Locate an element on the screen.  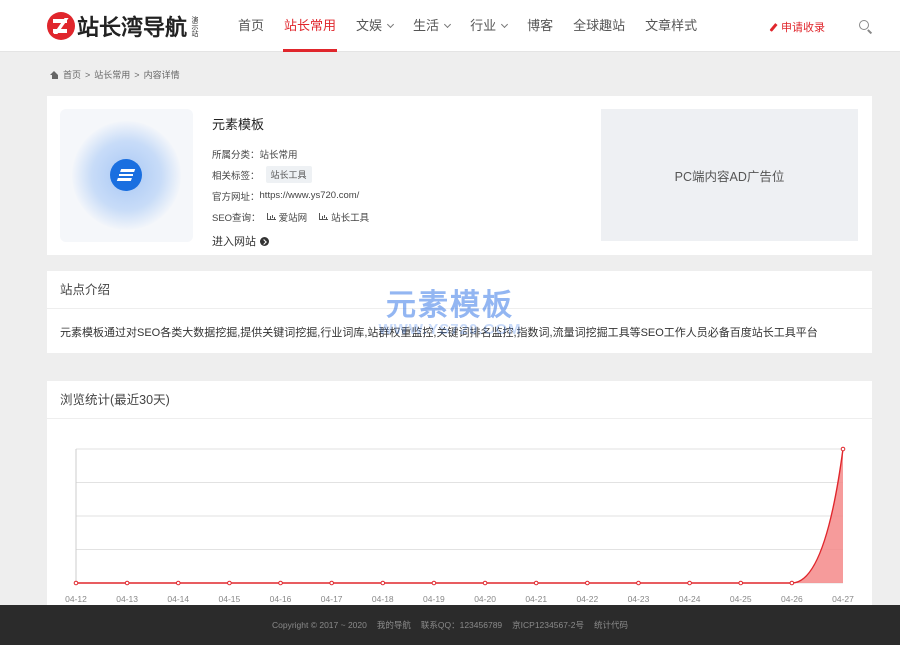
x-tick-label: 04-19 is located at coordinates (434, 599).